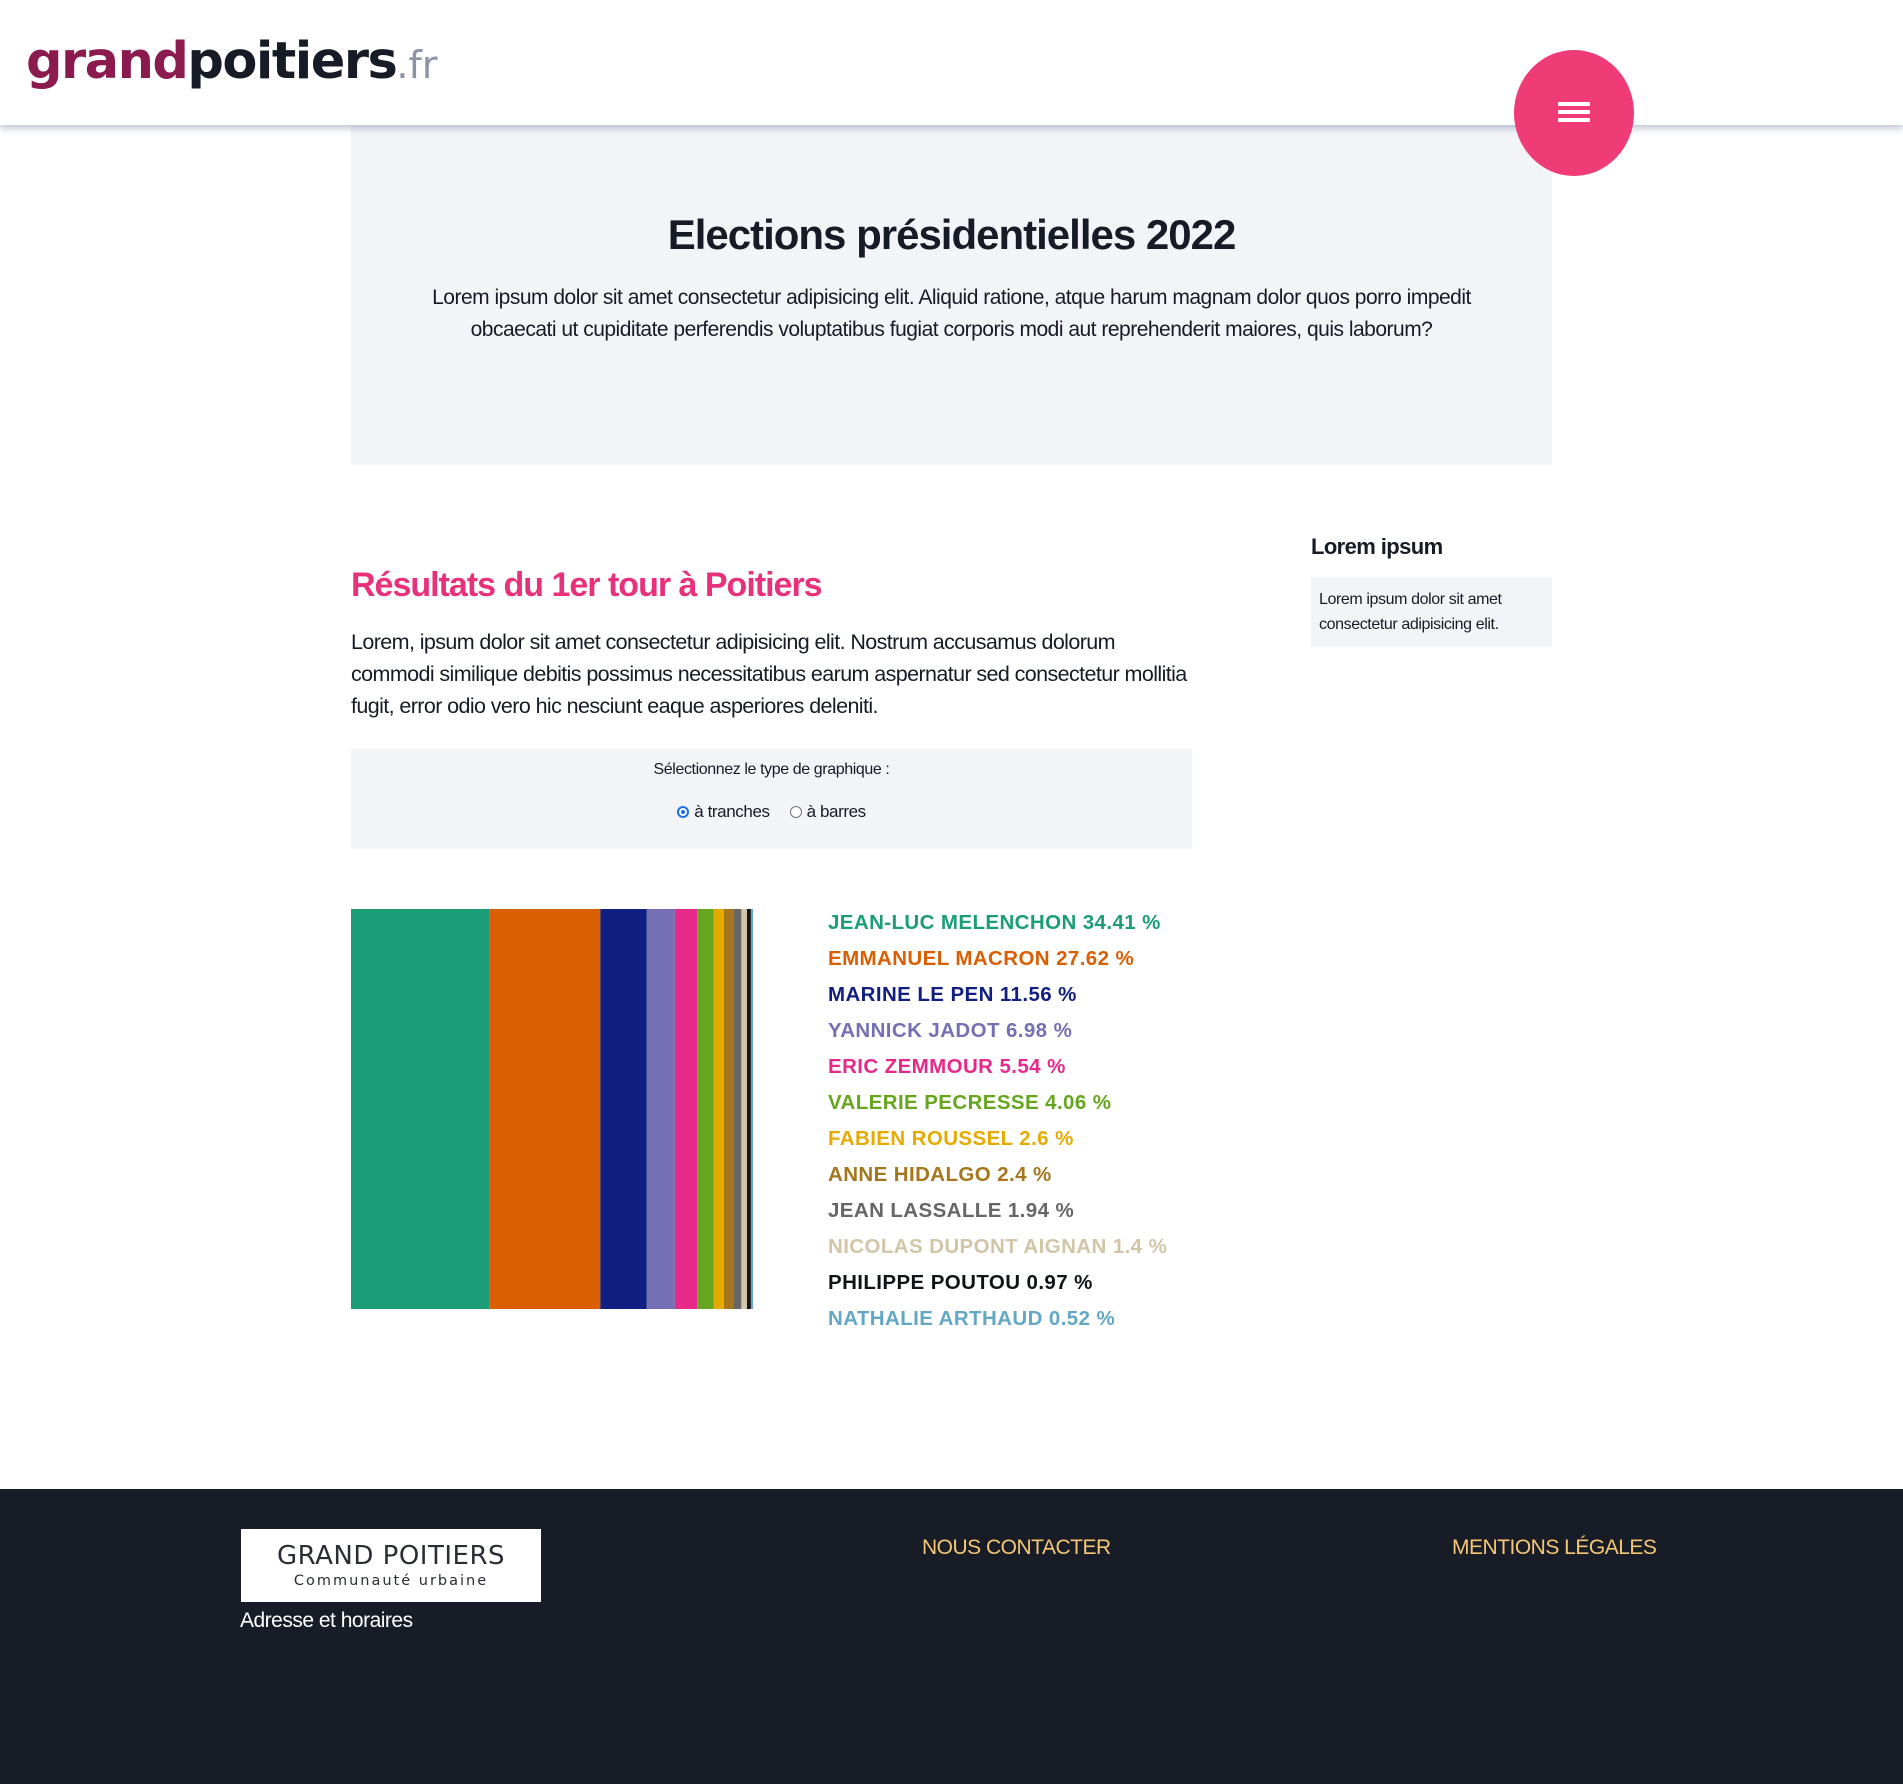 This screenshot has width=1903, height=1784. Describe the element at coordinates (950, 1030) in the screenshot. I see `legend-item: YANNICK JADOT 6.98 %` at that location.